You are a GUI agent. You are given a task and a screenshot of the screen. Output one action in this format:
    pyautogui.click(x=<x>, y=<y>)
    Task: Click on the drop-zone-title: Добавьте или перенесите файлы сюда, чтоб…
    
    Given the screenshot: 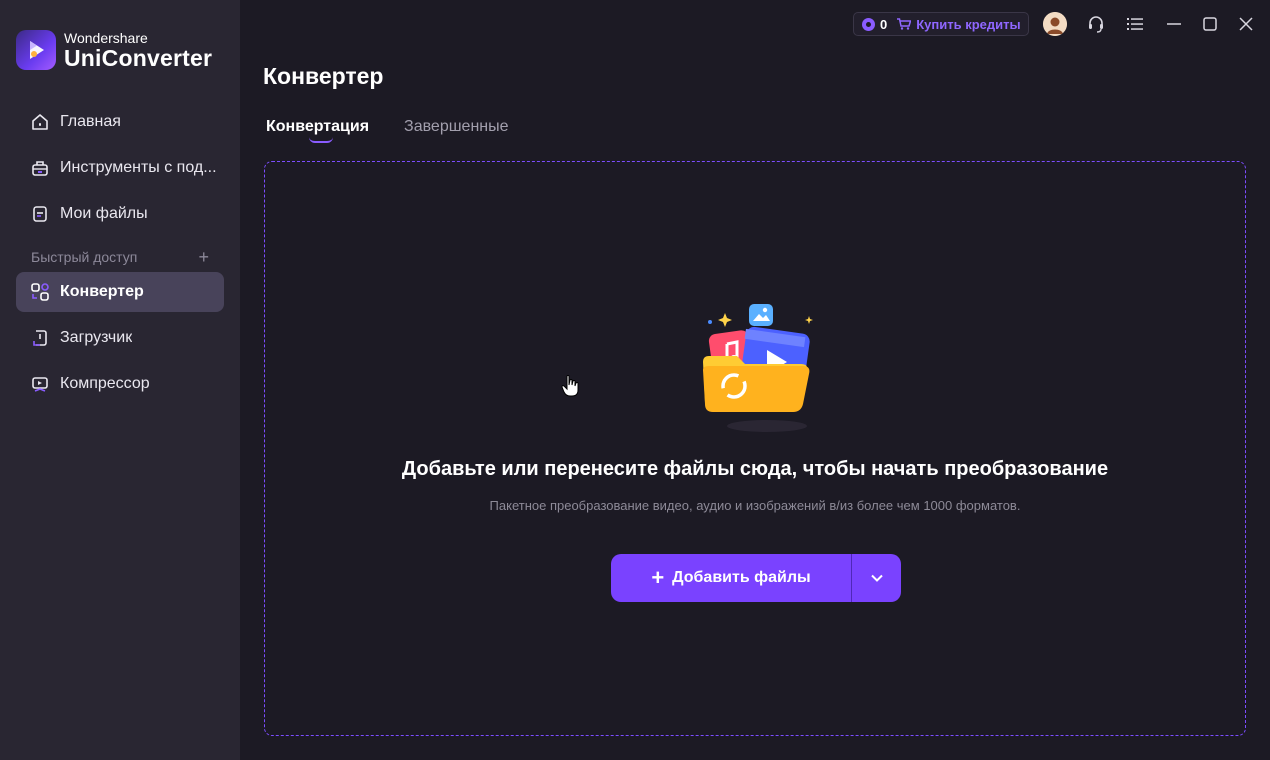 What is the action you would take?
    pyautogui.click(x=755, y=469)
    